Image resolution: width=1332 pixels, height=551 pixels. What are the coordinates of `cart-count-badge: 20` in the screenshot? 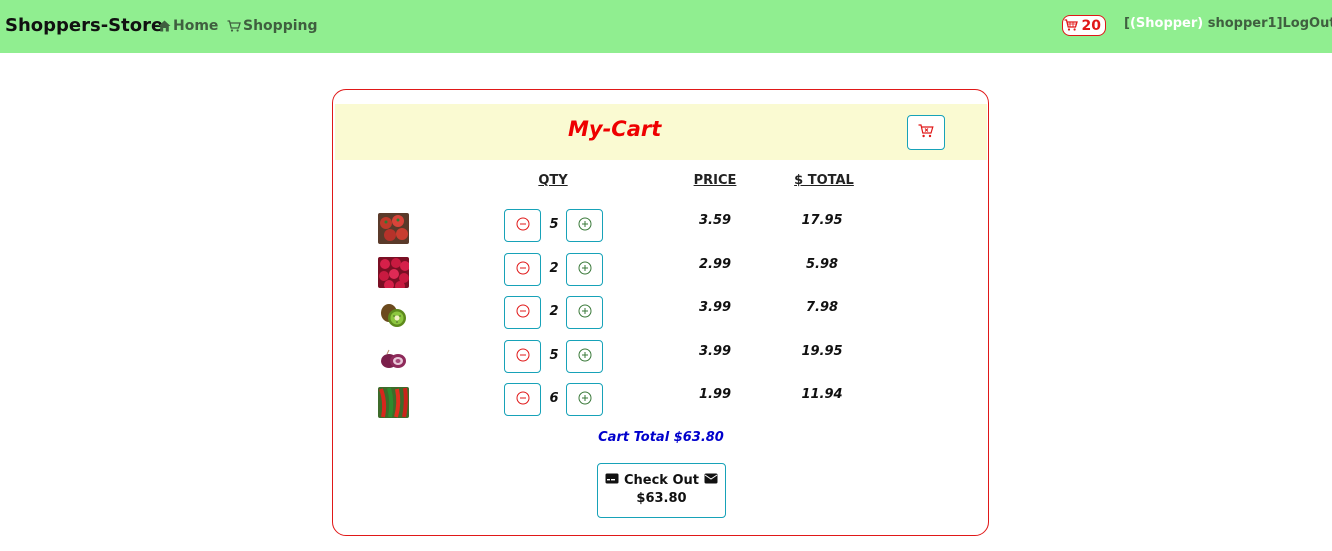 It's located at (1084, 25).